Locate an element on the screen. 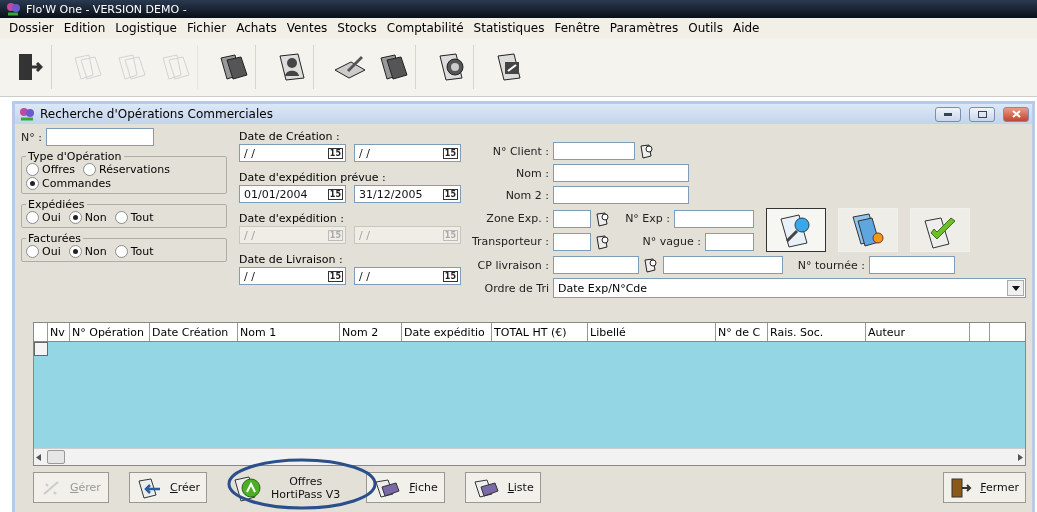  sort-dropdown: Date Exp/N°Cde is located at coordinates (789, 288).